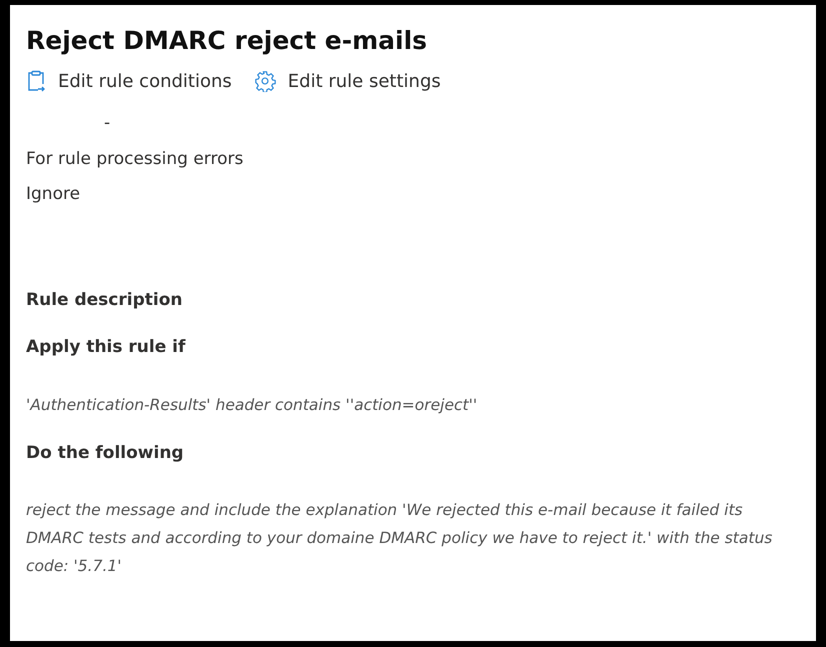  What do you see at coordinates (227, 41) in the screenshot?
I see `page-title: Reject DMARC reject e-mails` at bounding box center [227, 41].